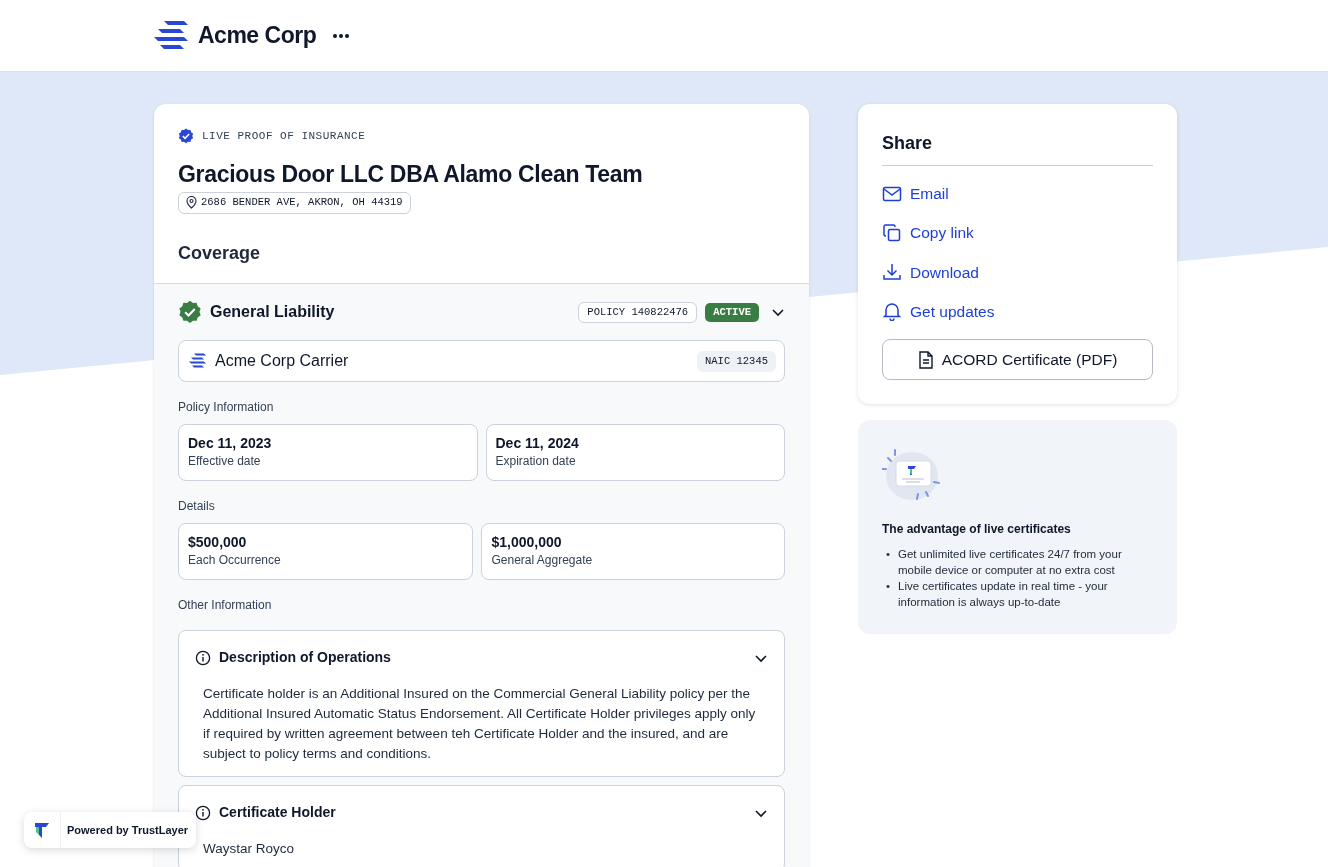 This screenshot has height=867, width=1328. I want to click on bullet-item: Live certificates update in real time - your information is always up-to-date, so click(1003, 595).